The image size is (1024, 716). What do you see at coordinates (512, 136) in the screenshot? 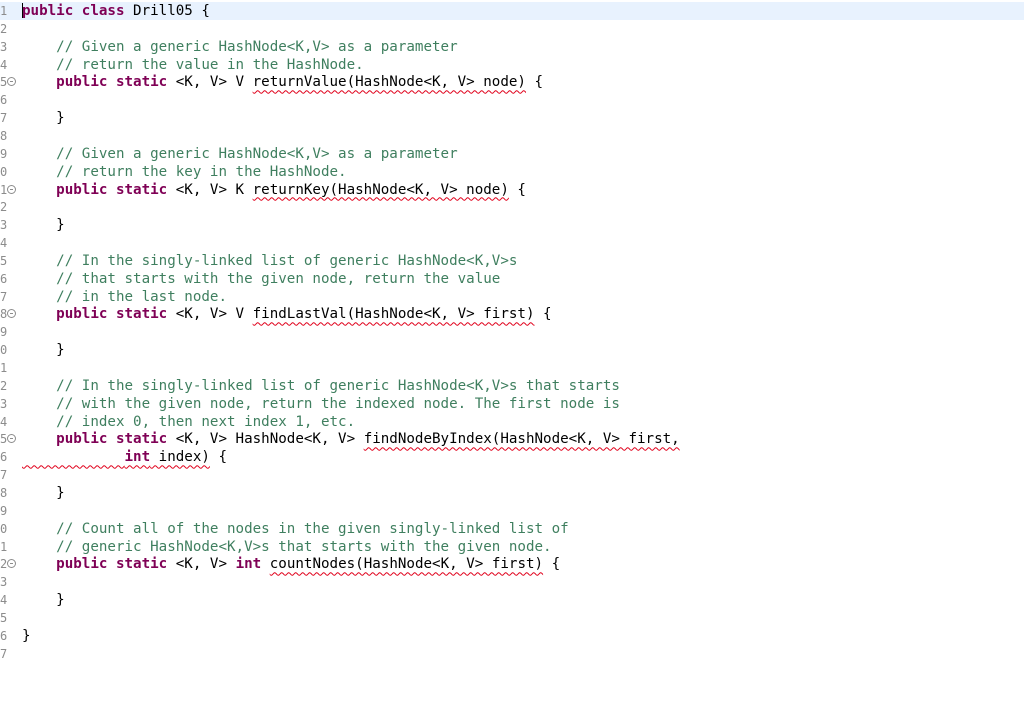
I see `code-line: 8` at bounding box center [512, 136].